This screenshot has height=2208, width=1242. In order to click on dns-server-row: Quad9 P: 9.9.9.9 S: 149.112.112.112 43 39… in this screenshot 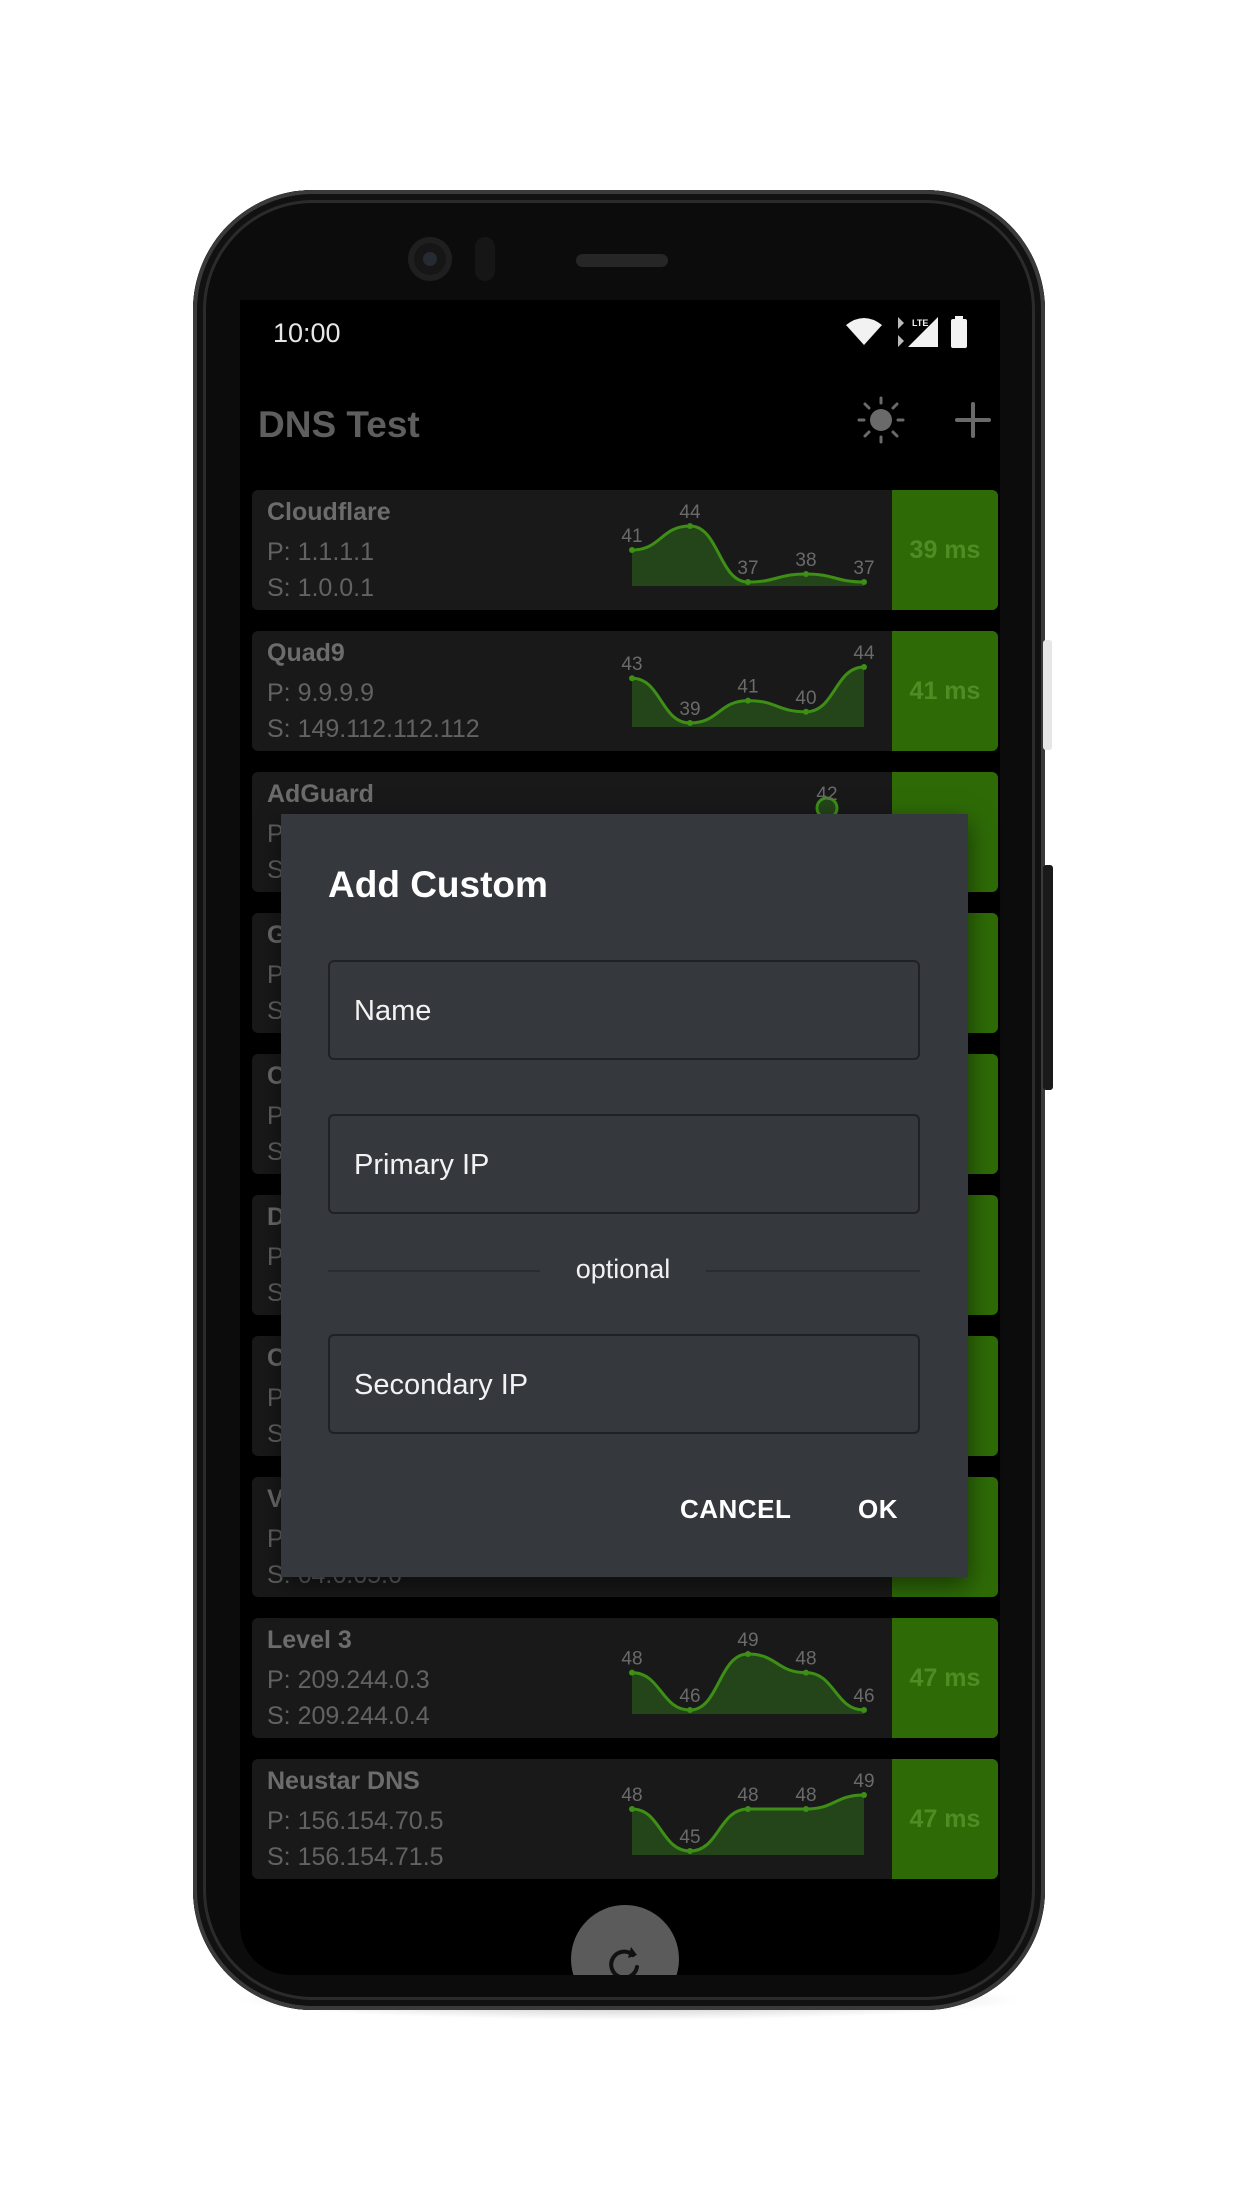, I will do `click(625, 691)`.